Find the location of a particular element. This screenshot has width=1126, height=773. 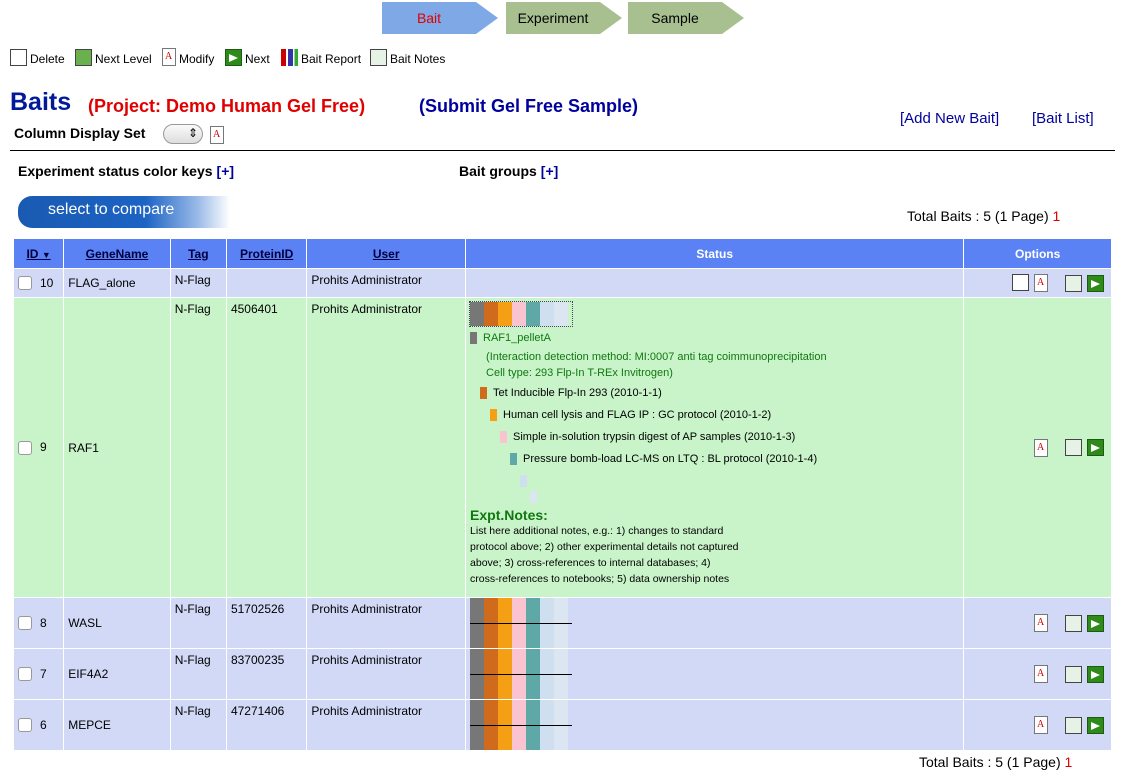

add-new-bait-link: [Add New Bait] is located at coordinates (949, 118).